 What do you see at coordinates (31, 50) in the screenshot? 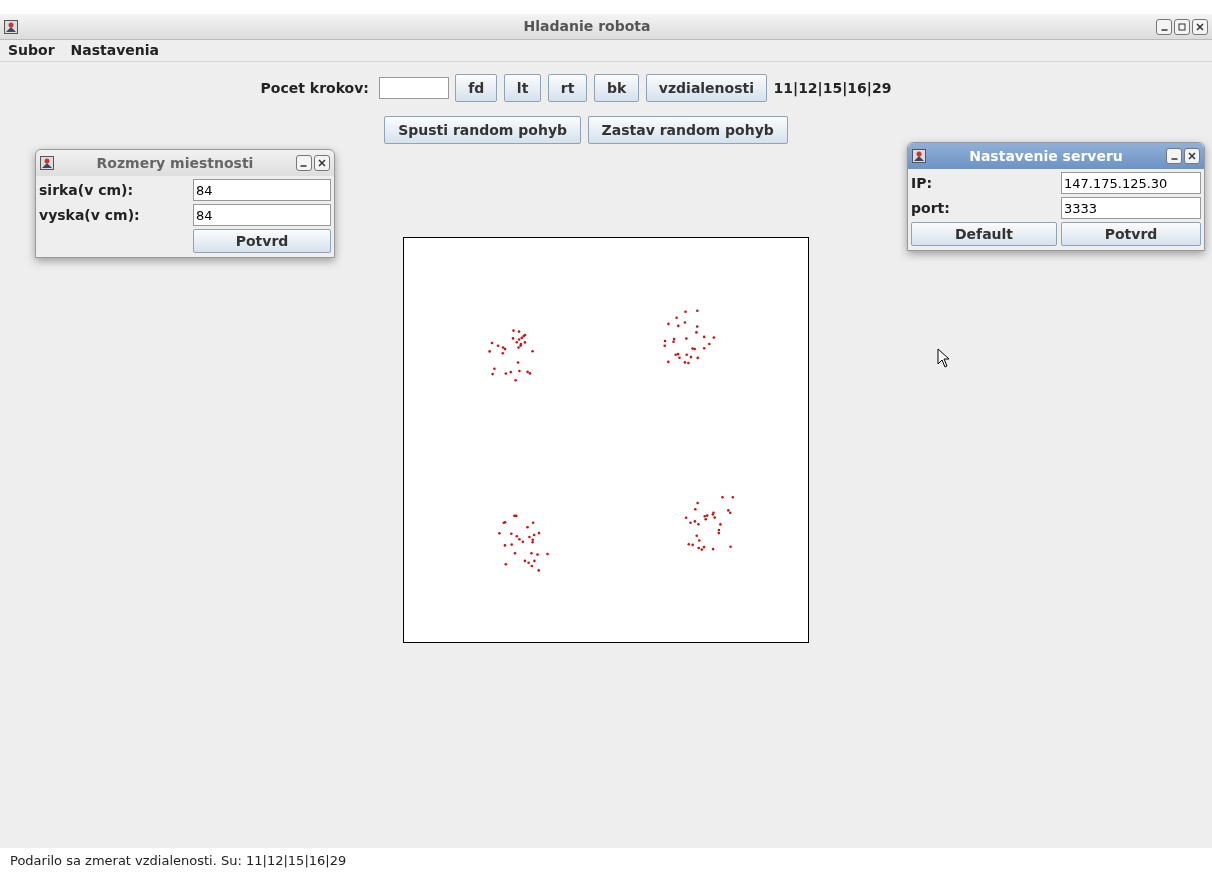
I see `menu-item: Subor` at bounding box center [31, 50].